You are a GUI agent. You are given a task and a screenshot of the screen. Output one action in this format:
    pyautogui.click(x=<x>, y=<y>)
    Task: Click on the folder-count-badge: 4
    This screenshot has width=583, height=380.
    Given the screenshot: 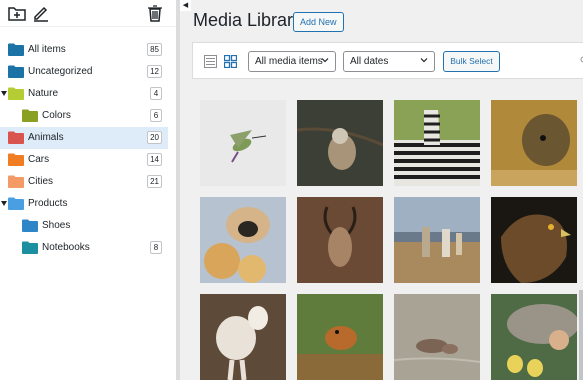 What is the action you would take?
    pyautogui.click(x=156, y=93)
    